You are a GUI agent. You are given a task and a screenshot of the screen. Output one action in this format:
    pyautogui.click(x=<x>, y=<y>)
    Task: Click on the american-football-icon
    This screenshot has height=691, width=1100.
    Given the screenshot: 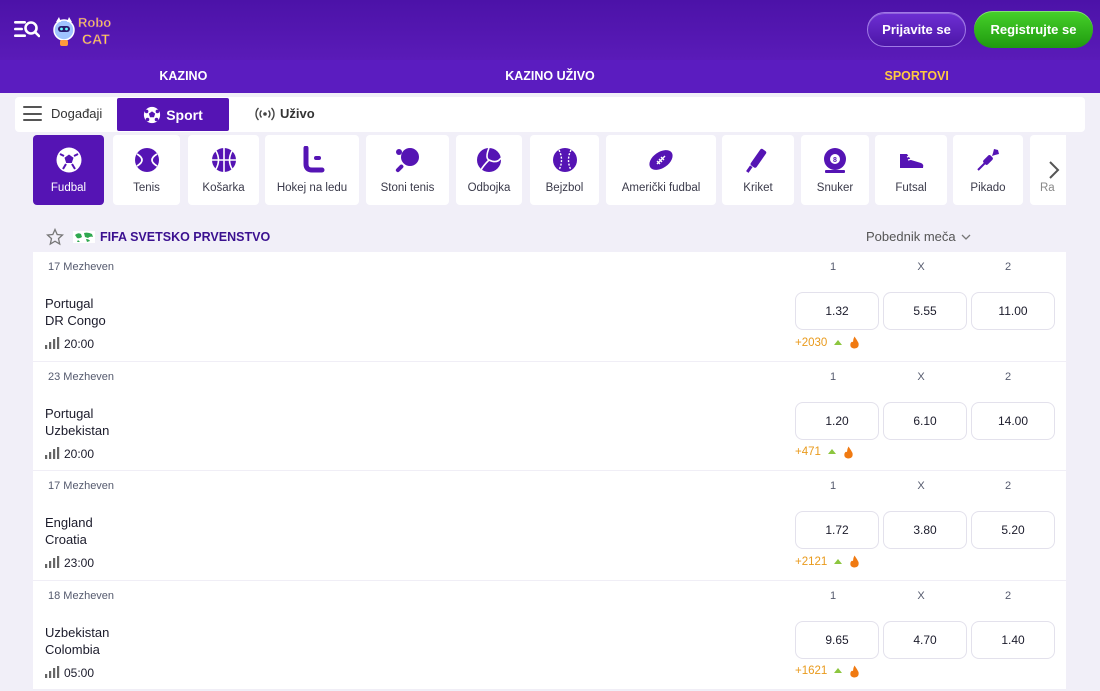 What is the action you would take?
    pyautogui.click(x=661, y=160)
    